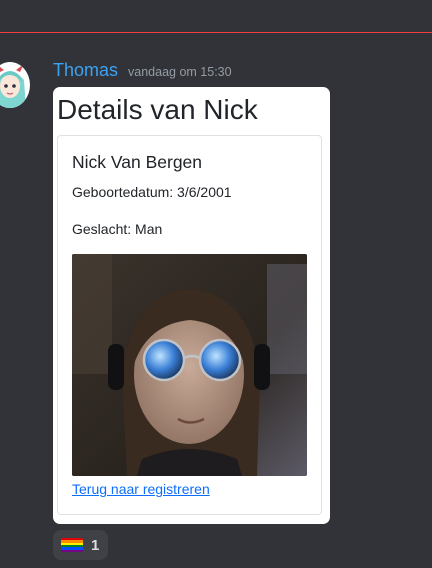 The width and height of the screenshot is (432, 568). What do you see at coordinates (216, 32) in the screenshot?
I see `new-messages-divider` at bounding box center [216, 32].